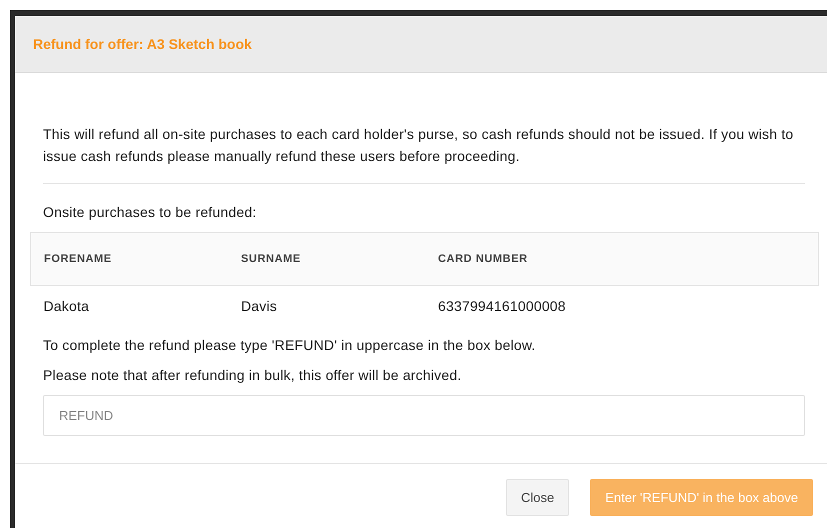 This screenshot has width=827, height=528. What do you see at coordinates (290, 345) in the screenshot?
I see `instruction-text: To complete the refund please type 'REFUND' in uppercase in the box below.` at bounding box center [290, 345].